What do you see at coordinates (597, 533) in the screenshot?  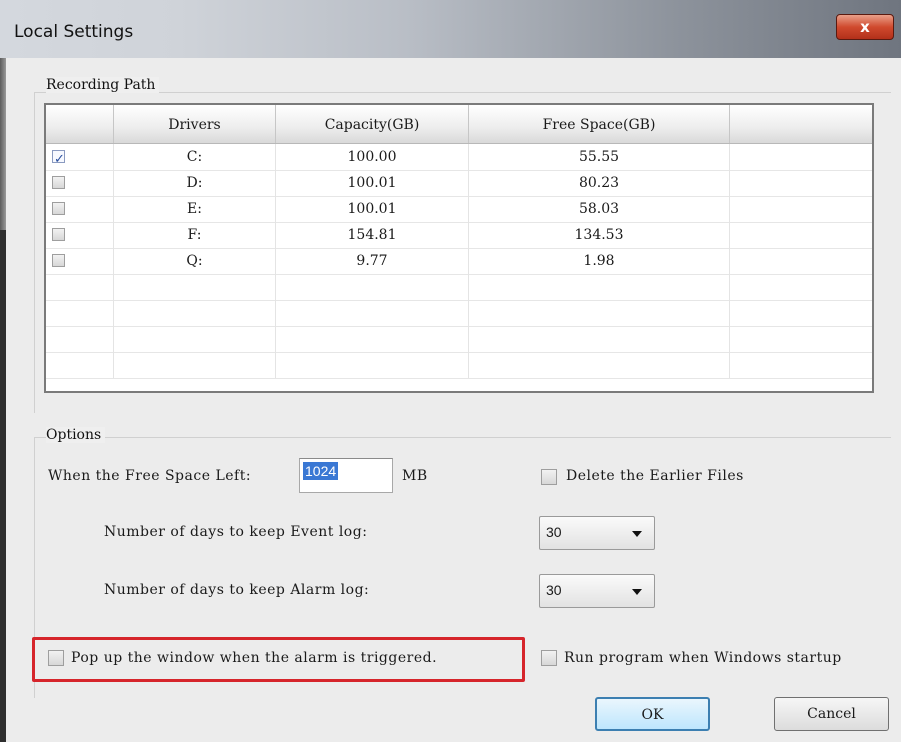 I see `event-log-dropdown: 30` at bounding box center [597, 533].